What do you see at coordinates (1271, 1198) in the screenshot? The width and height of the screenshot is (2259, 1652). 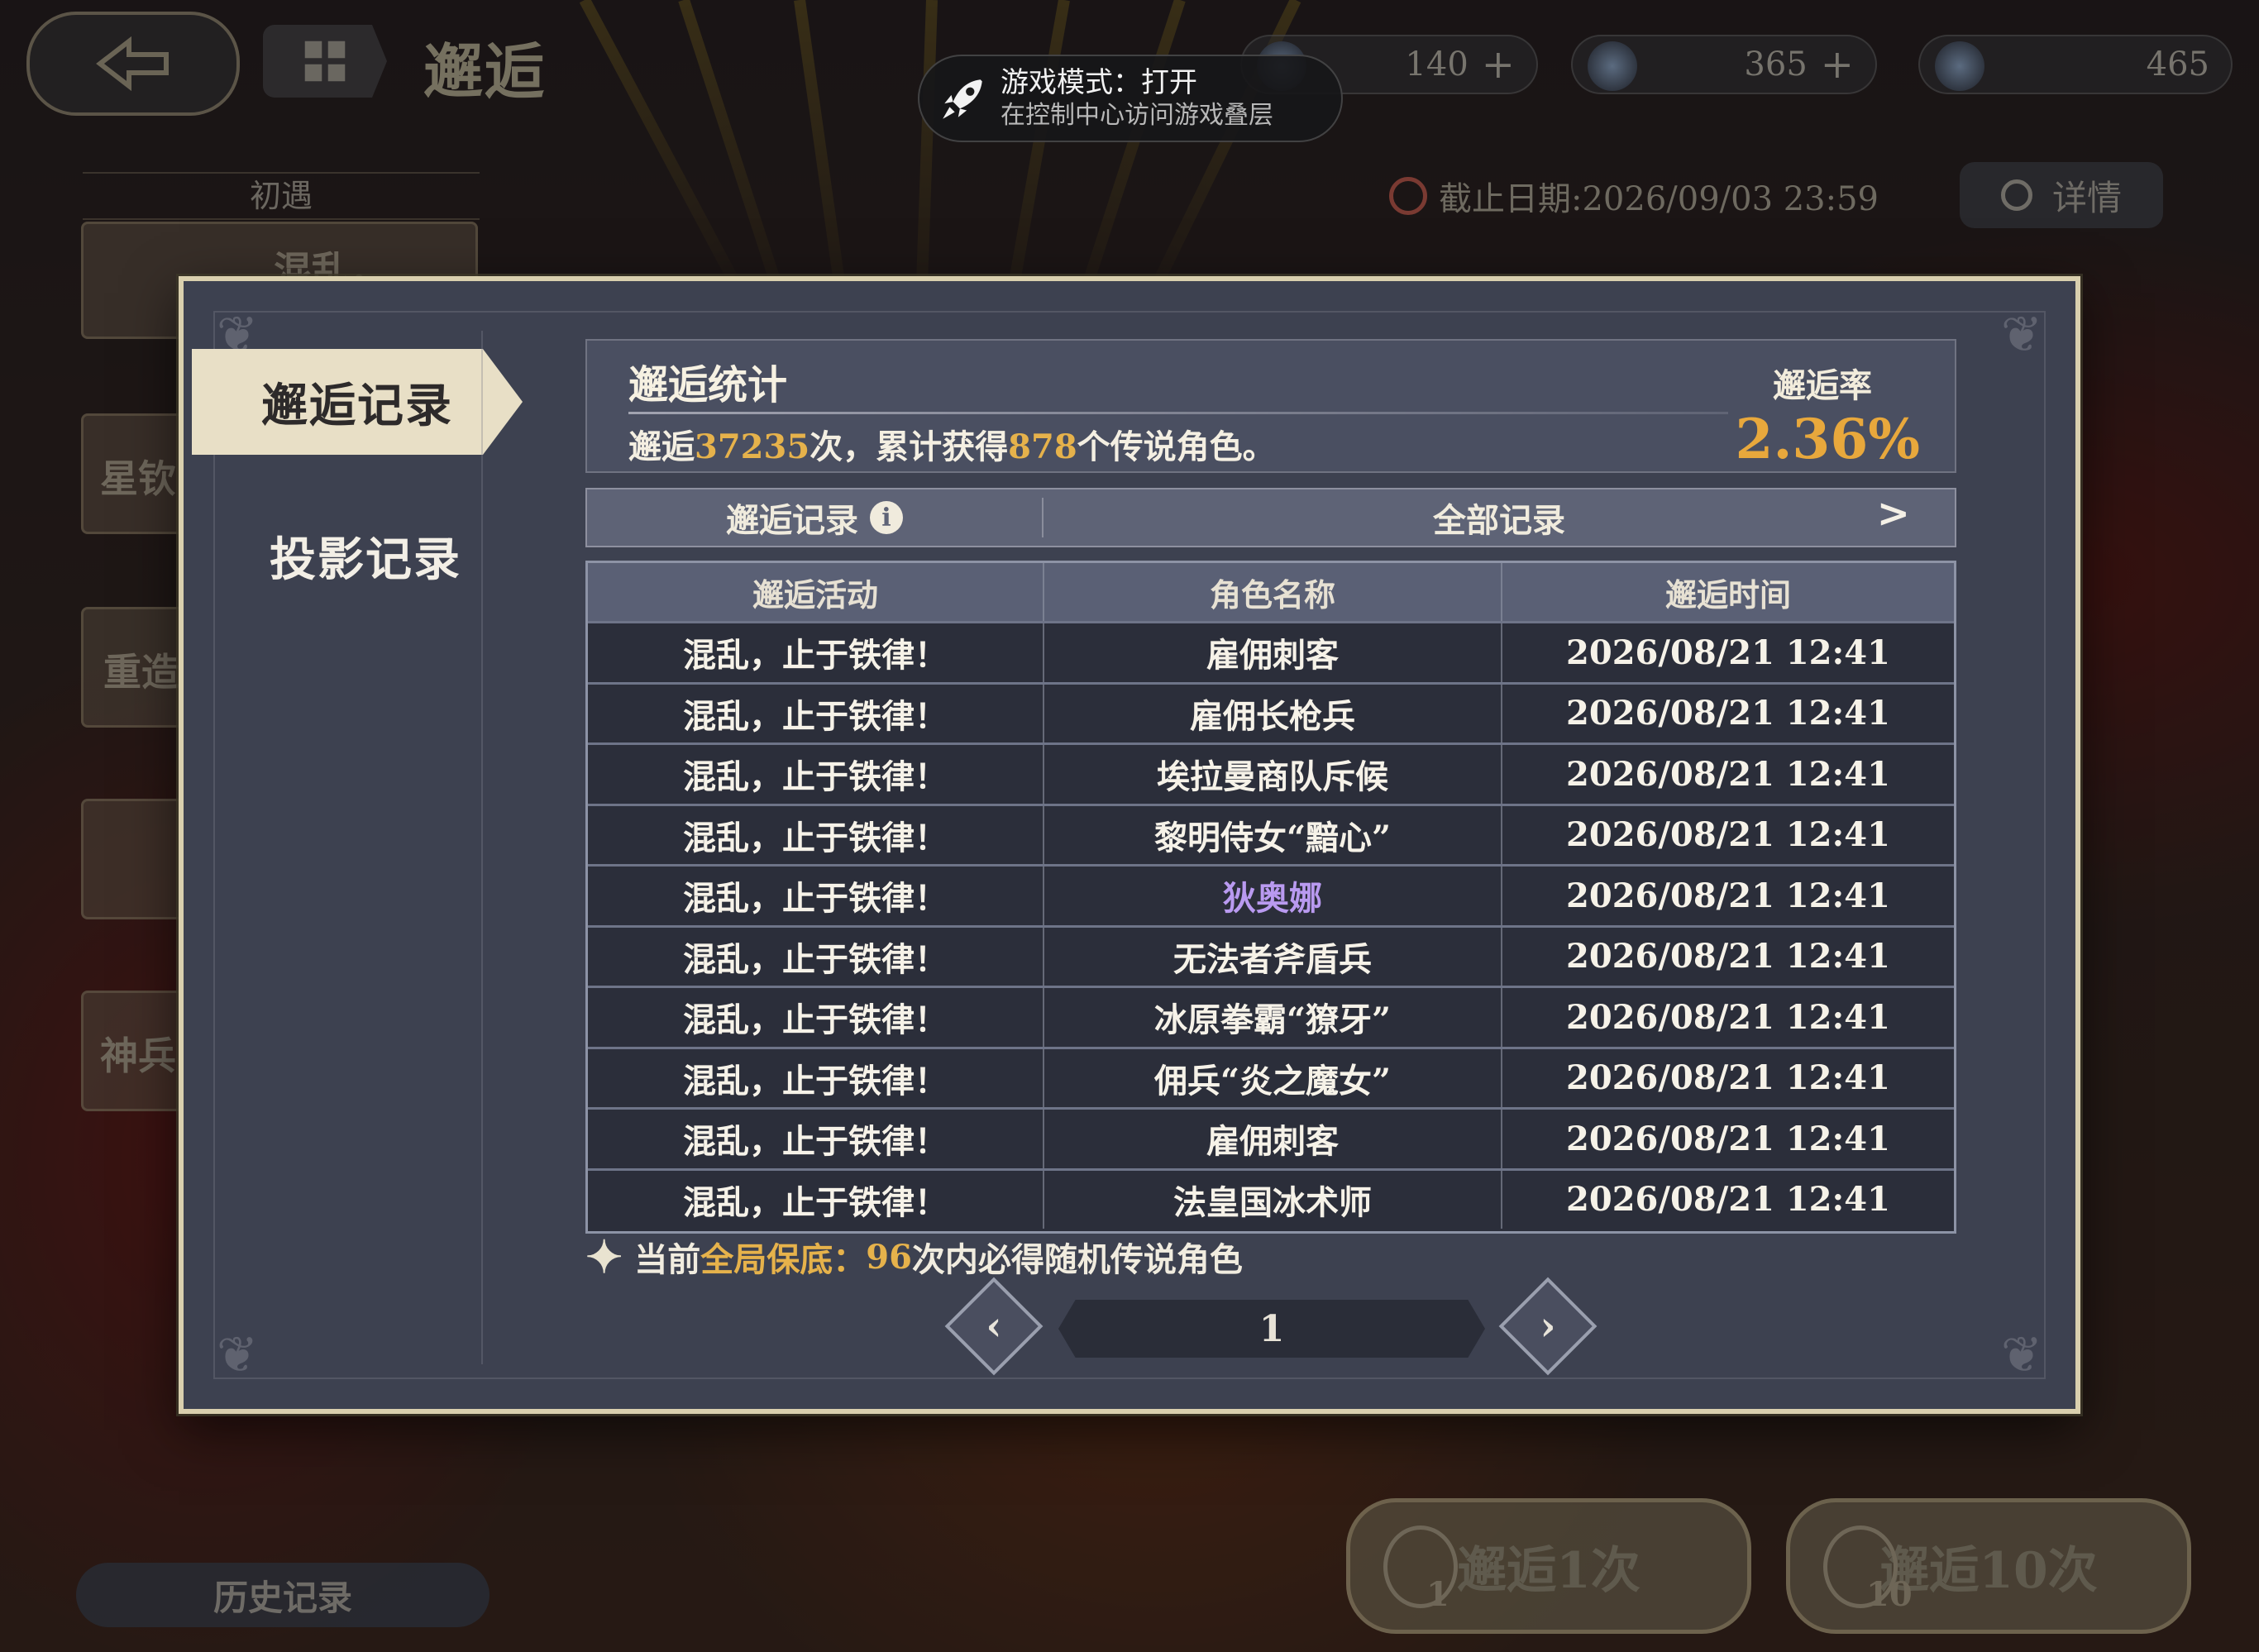 I see `table-row: 混乱，止于铁律！ 法皇国冰术师 2026/08/21 12:41` at bounding box center [1271, 1198].